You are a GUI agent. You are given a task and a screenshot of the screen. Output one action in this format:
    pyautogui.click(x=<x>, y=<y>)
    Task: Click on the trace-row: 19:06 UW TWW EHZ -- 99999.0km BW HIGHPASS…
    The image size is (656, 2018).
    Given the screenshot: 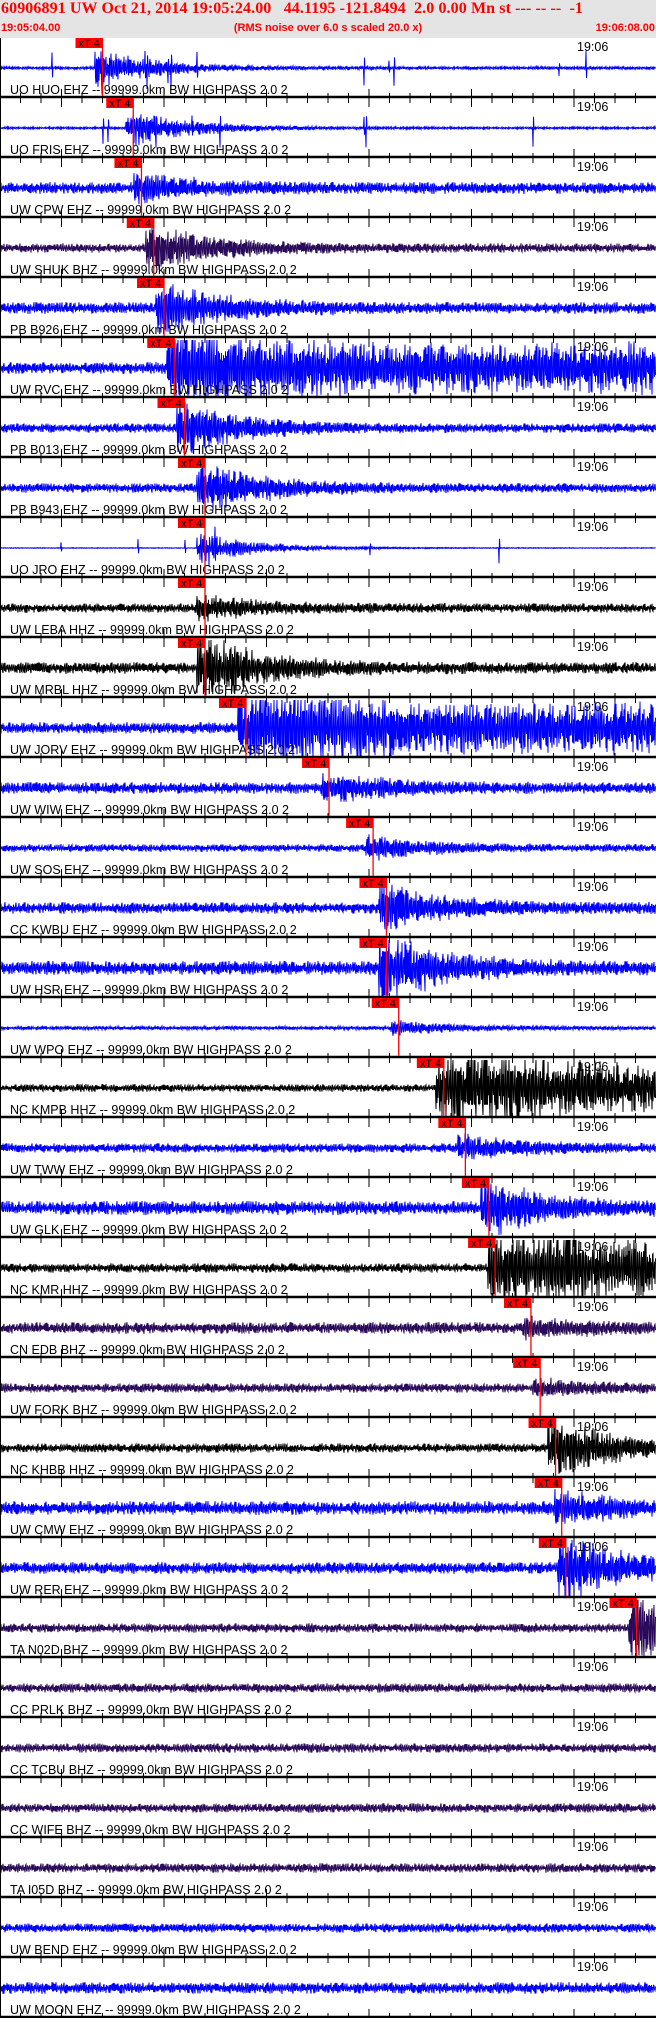 What is the action you would take?
    pyautogui.click(x=328, y=1152)
    